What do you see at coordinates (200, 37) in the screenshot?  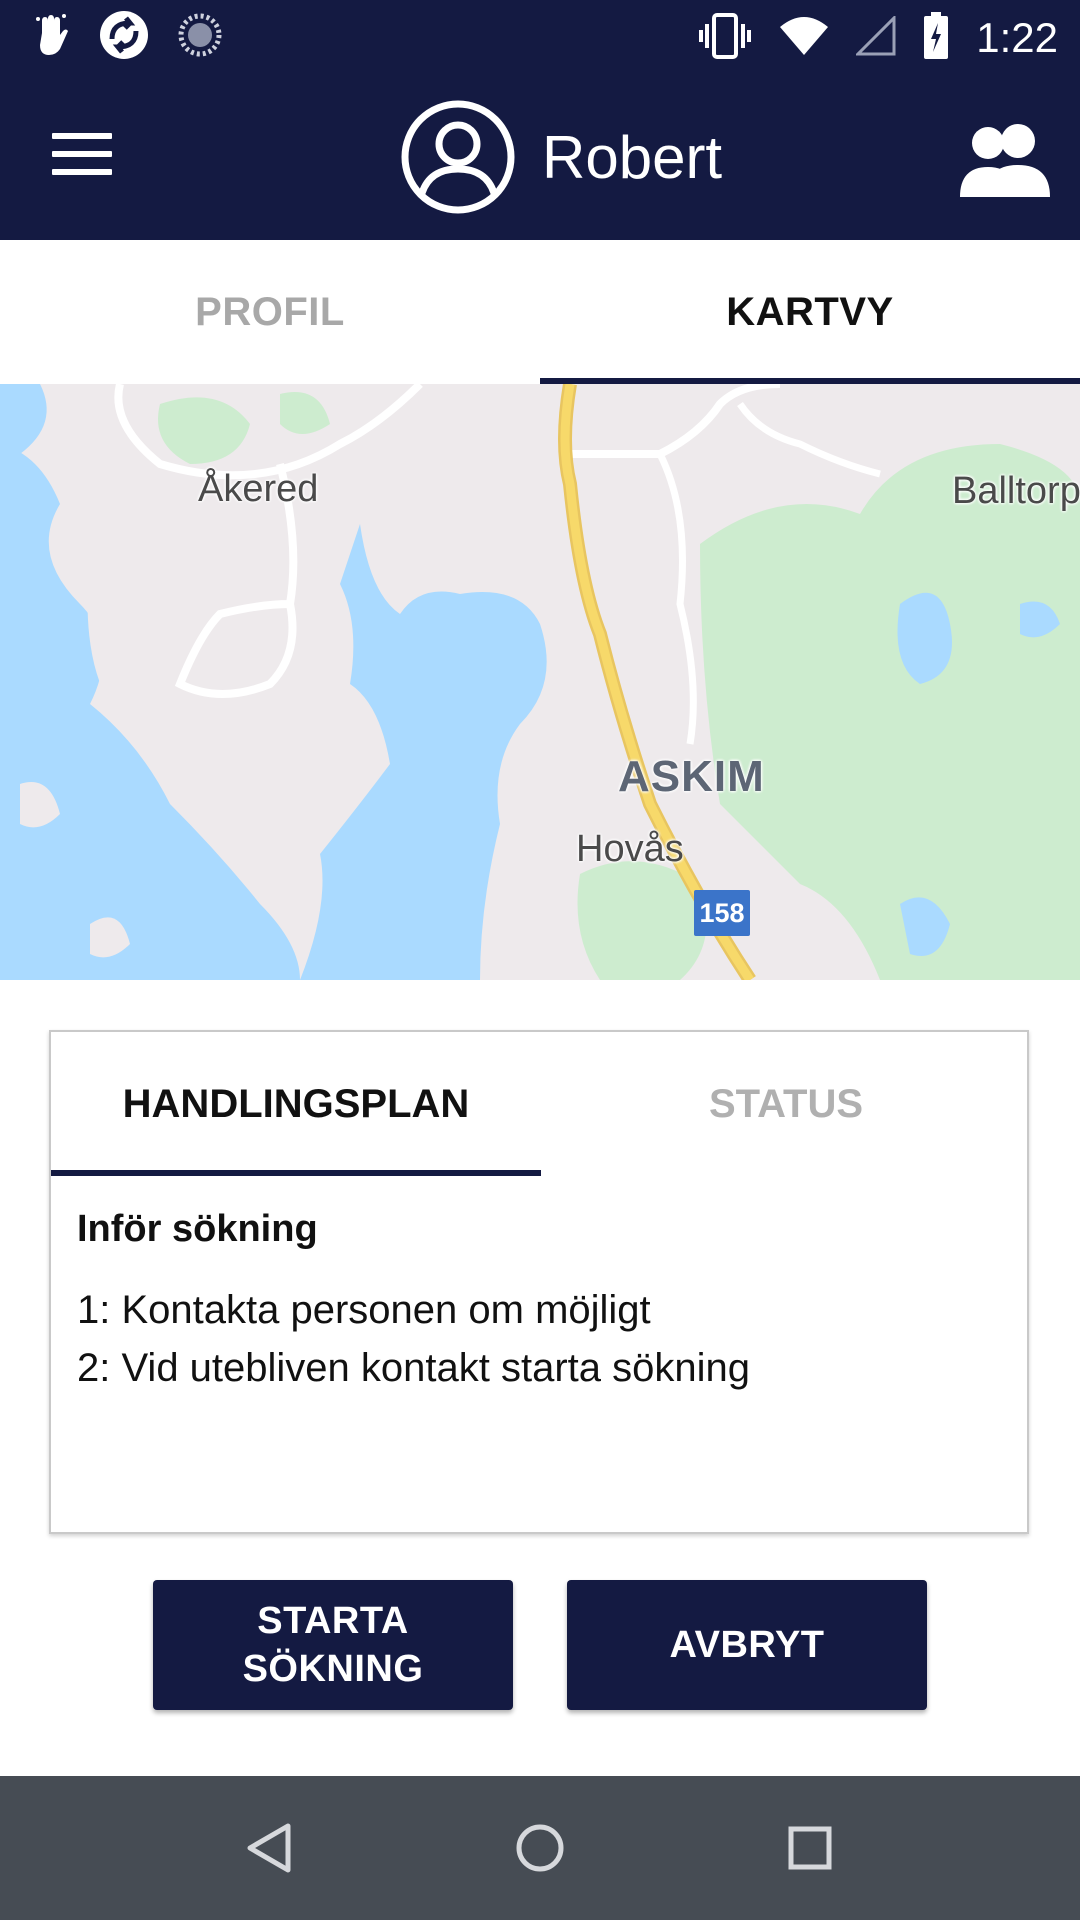 I see `loading-spinner-icon` at bounding box center [200, 37].